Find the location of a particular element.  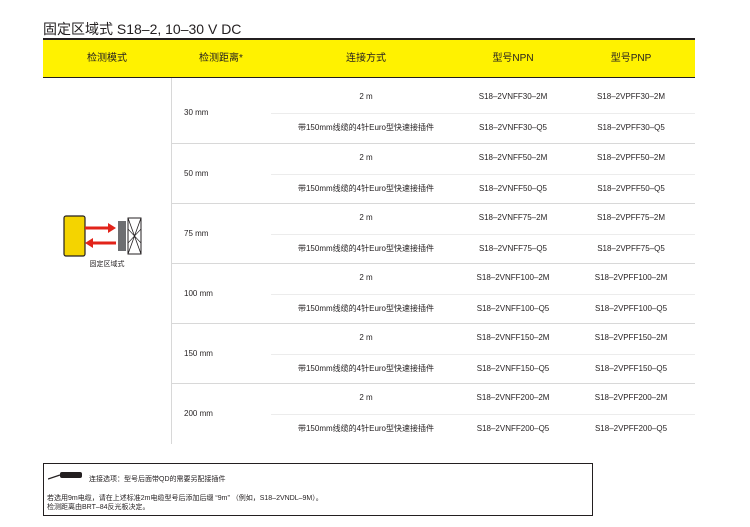

model-pnp: S18–2VPFF200–2M is located at coordinates (631, 397).